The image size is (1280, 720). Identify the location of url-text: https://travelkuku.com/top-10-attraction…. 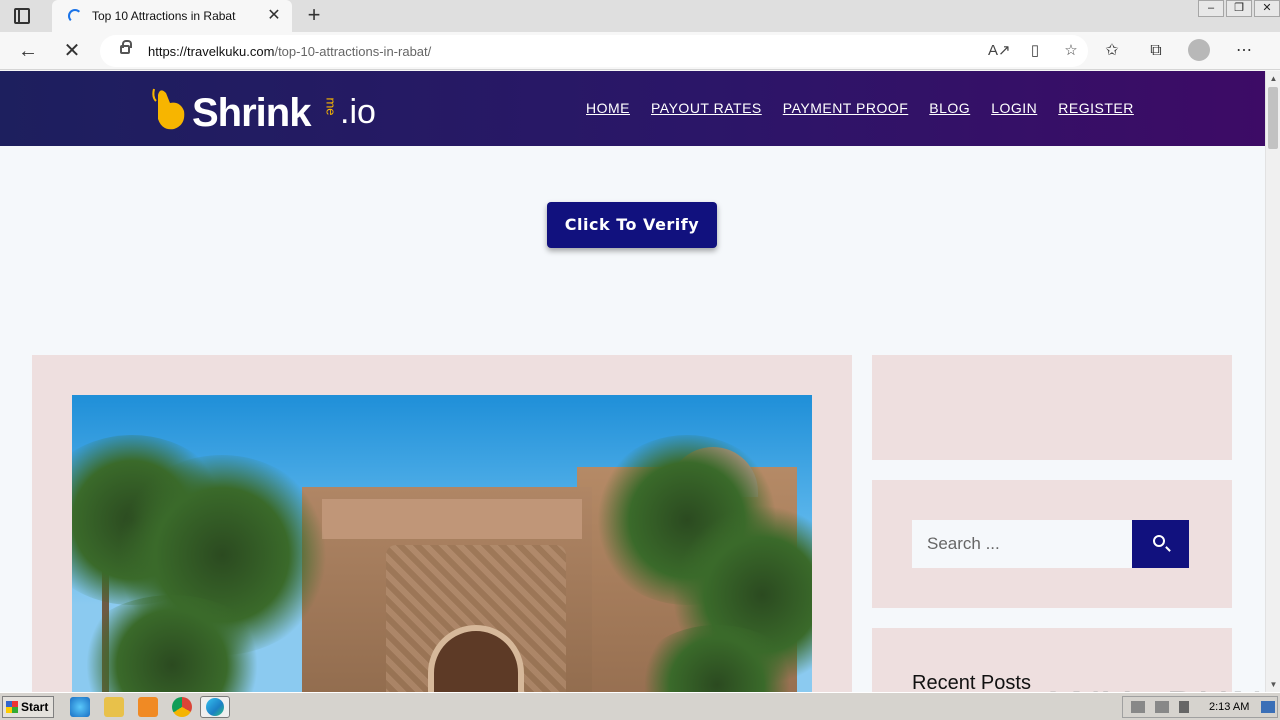
(289, 51).